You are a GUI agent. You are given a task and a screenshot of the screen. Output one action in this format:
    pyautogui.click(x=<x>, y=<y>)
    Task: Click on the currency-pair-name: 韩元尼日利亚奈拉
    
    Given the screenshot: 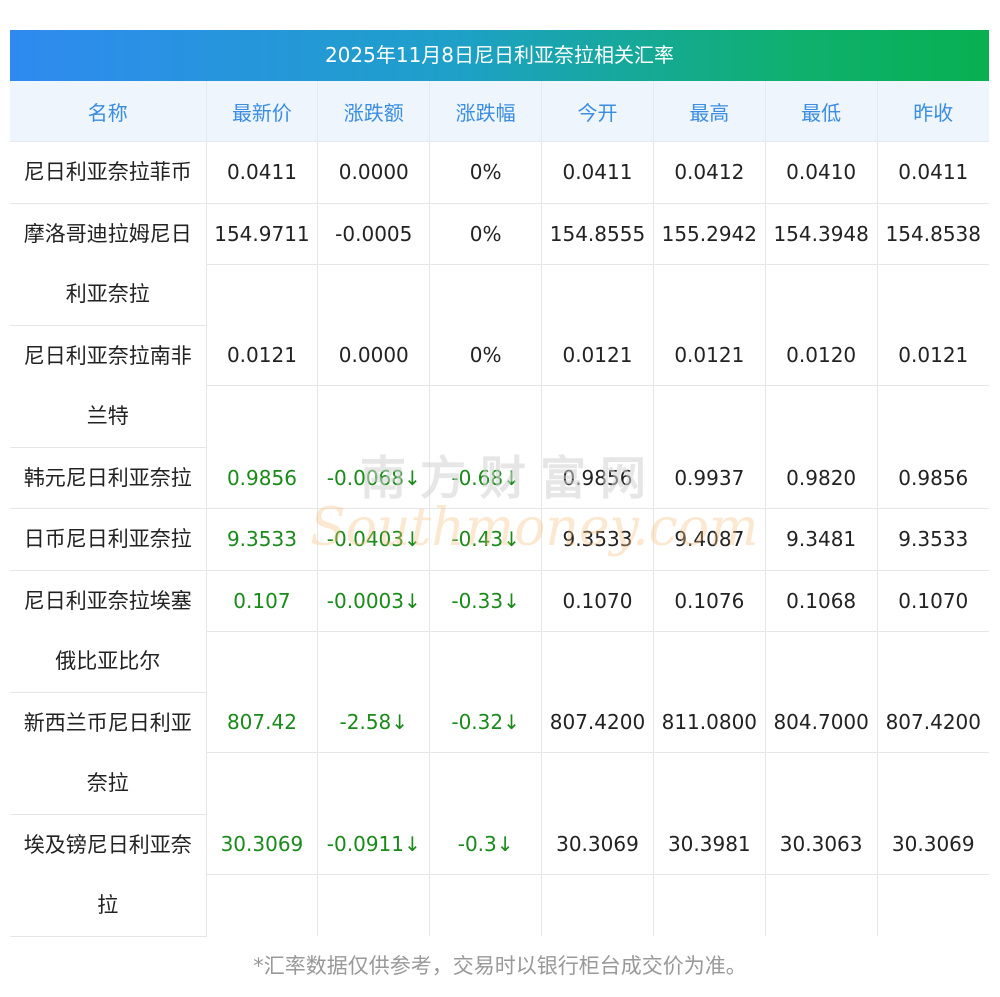 What is the action you would take?
    pyautogui.click(x=108, y=478)
    